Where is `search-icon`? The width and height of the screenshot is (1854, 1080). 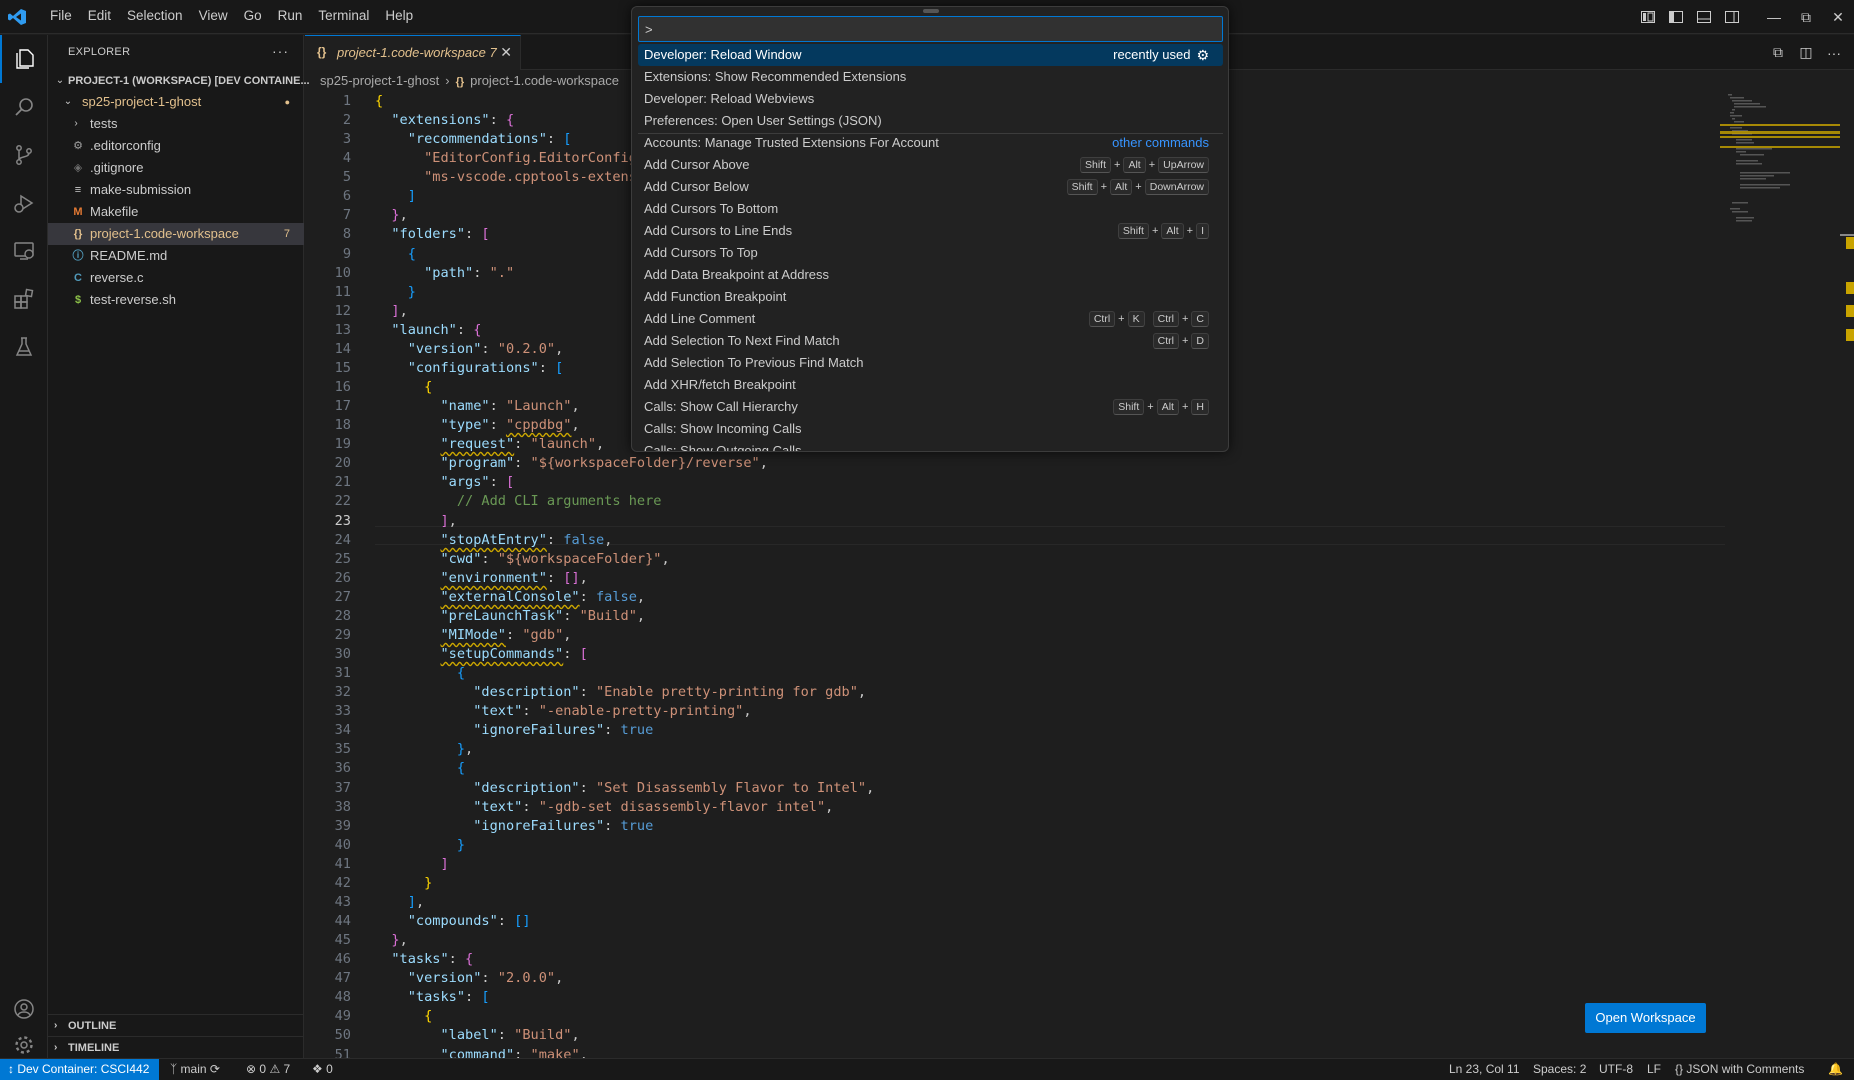
search-icon is located at coordinates (24, 107).